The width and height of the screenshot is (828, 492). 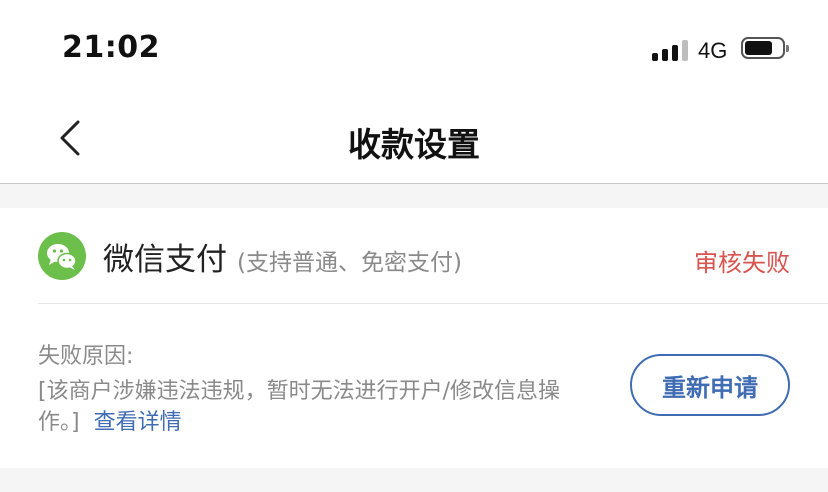 I want to click on status-time: 21:02, so click(x=111, y=47).